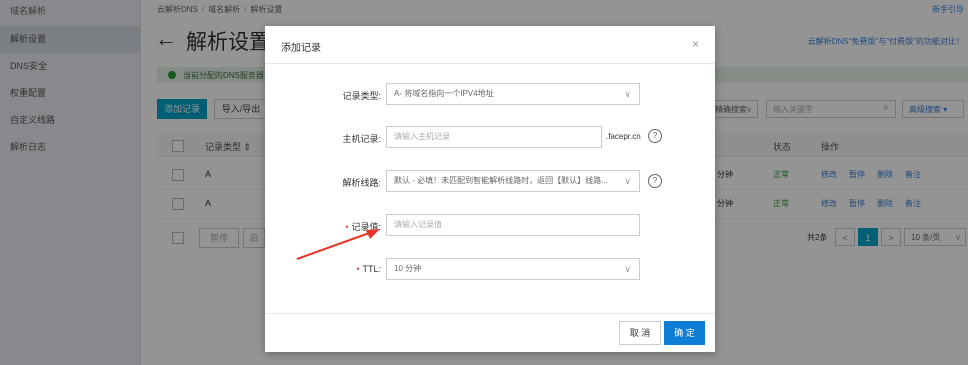  I want to click on annotation-arrow-icon, so click(338, 244).